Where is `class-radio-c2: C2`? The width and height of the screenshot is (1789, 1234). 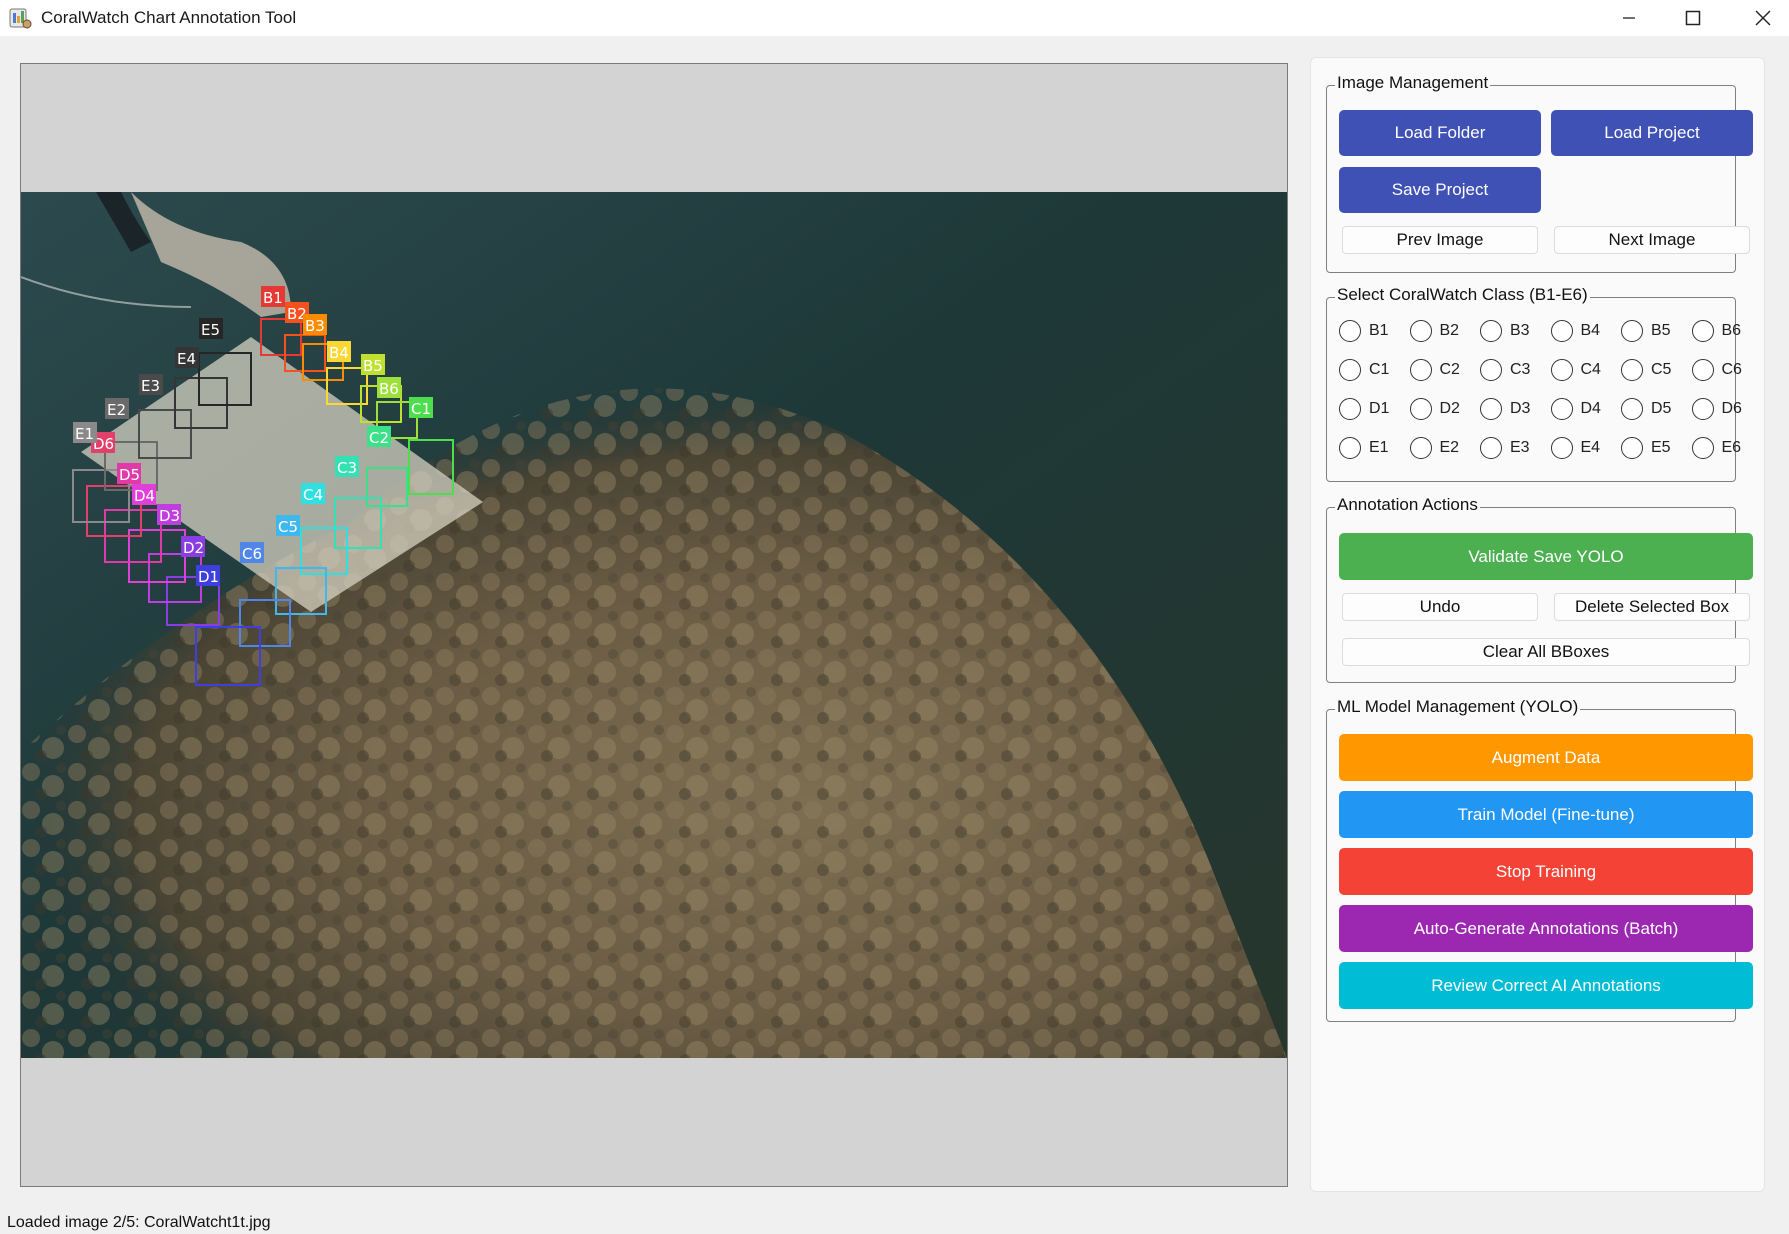 class-radio-c2: C2 is located at coordinates (1434, 370).